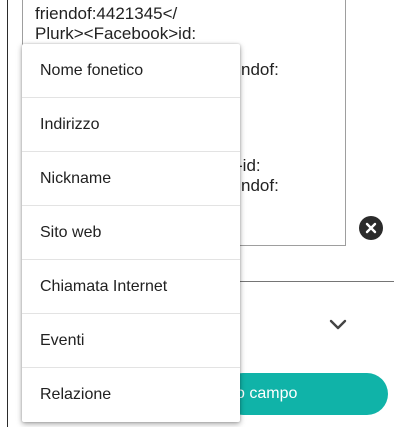 Image resolution: width=402 pixels, height=427 pixels. What do you see at coordinates (106, 13) in the screenshot?
I see `textarea-line: friendof:4421345</` at bounding box center [106, 13].